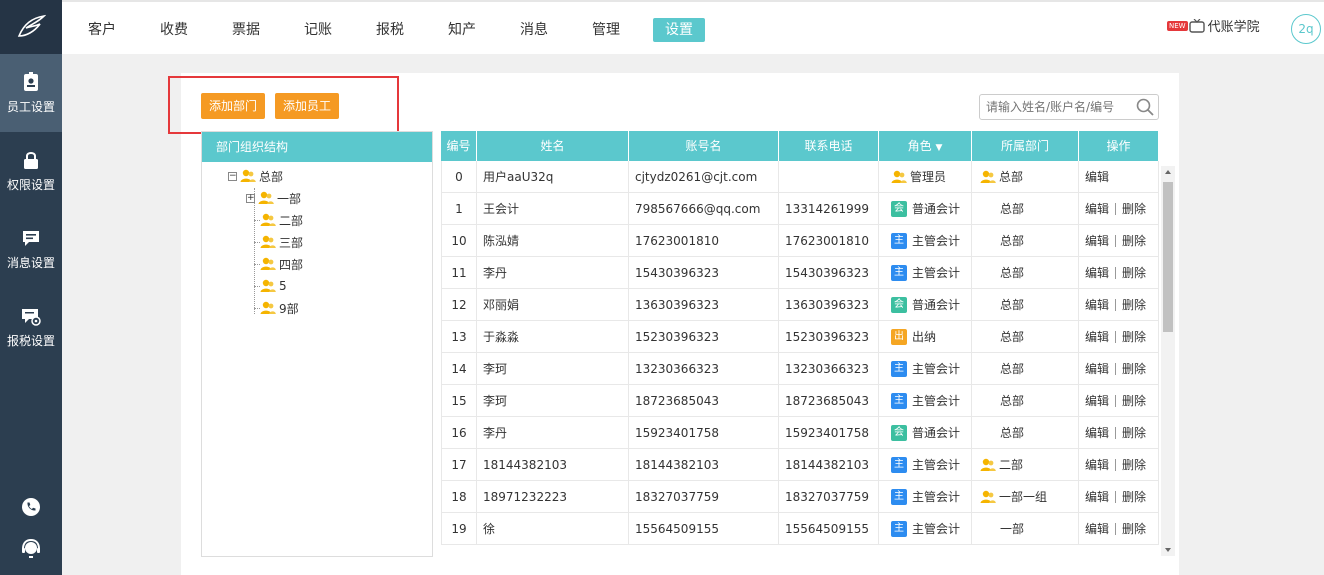  Describe the element at coordinates (534, 30) in the screenshot. I see `nav-tab-6: 消息` at that location.